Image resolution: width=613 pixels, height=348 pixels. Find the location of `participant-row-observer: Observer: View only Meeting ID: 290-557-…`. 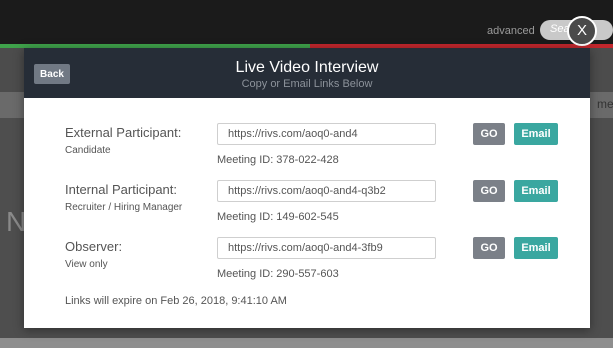

participant-row-observer: Observer: View only Meeting ID: 290-557-… is located at coordinates (307, 264).